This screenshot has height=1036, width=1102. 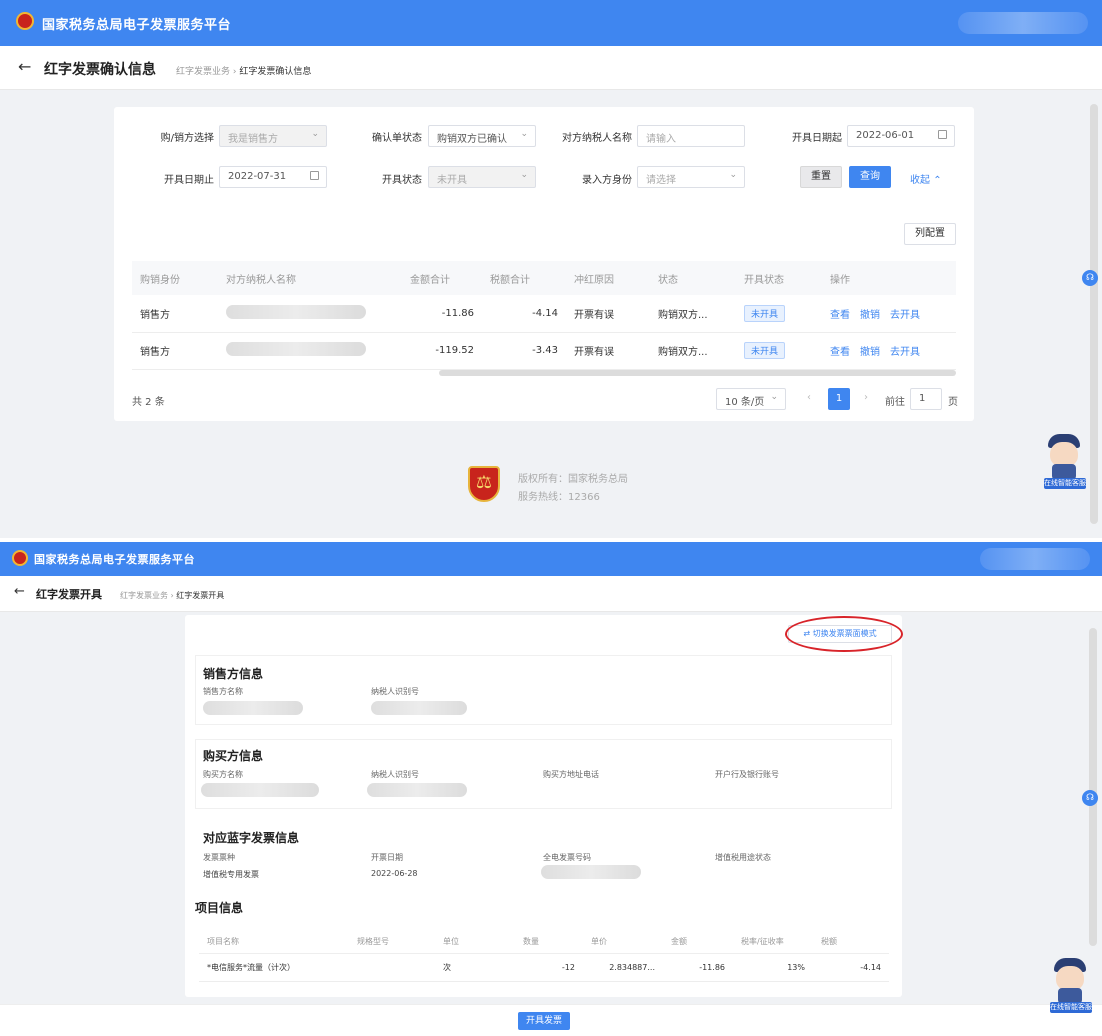 What do you see at coordinates (870, 177) in the screenshot?
I see `query-button: 查询` at bounding box center [870, 177].